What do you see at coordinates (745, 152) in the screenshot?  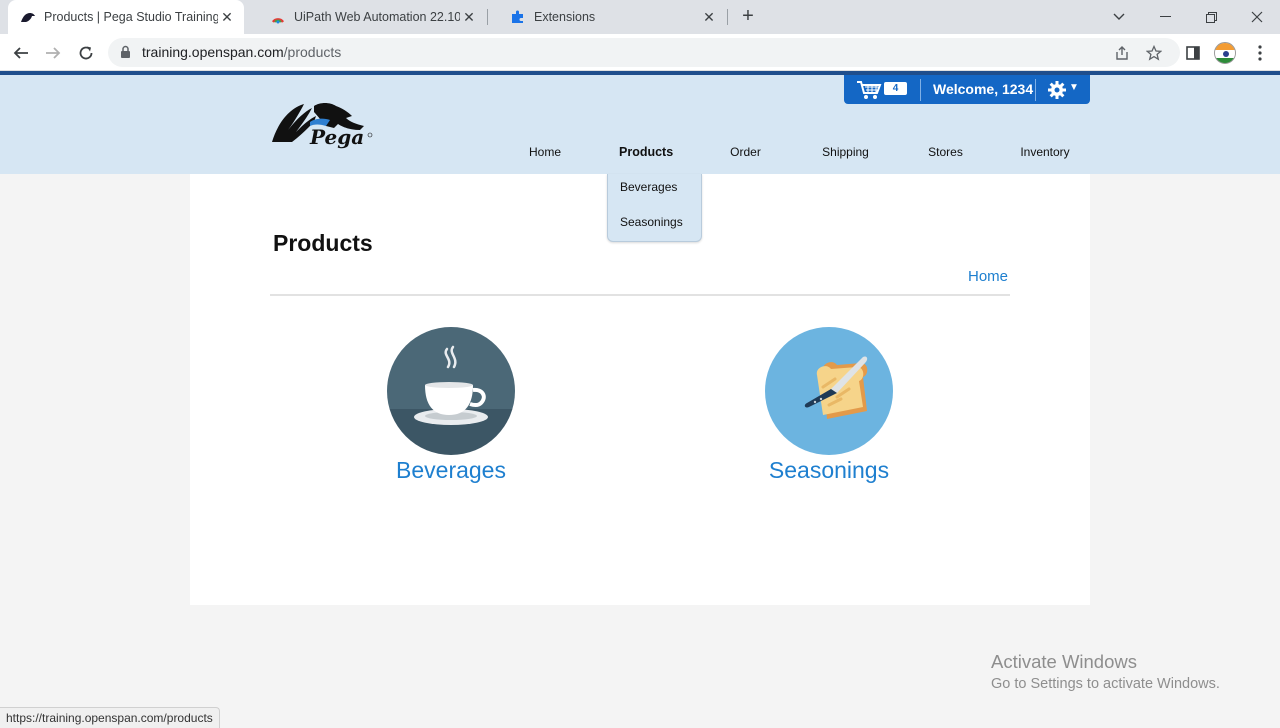 I see `nav-order: Order` at bounding box center [745, 152].